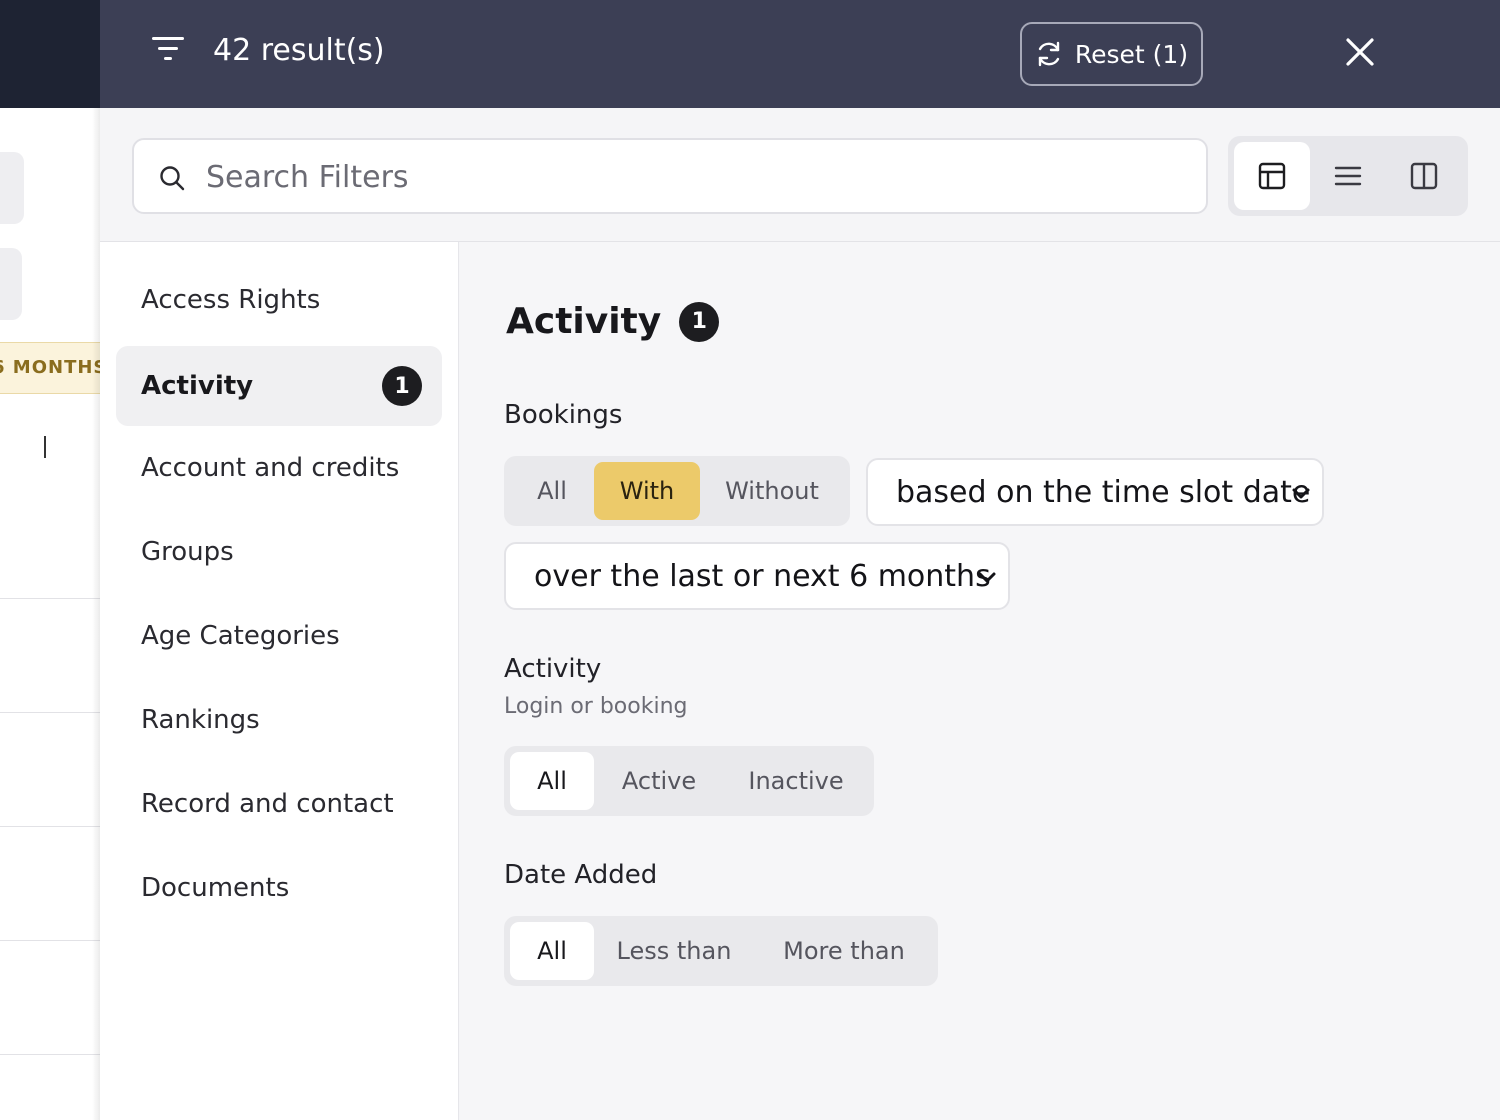 Image resolution: width=1500 pixels, height=1120 pixels. What do you see at coordinates (96, 614) in the screenshot?
I see `drawer-shadow` at bounding box center [96, 614].